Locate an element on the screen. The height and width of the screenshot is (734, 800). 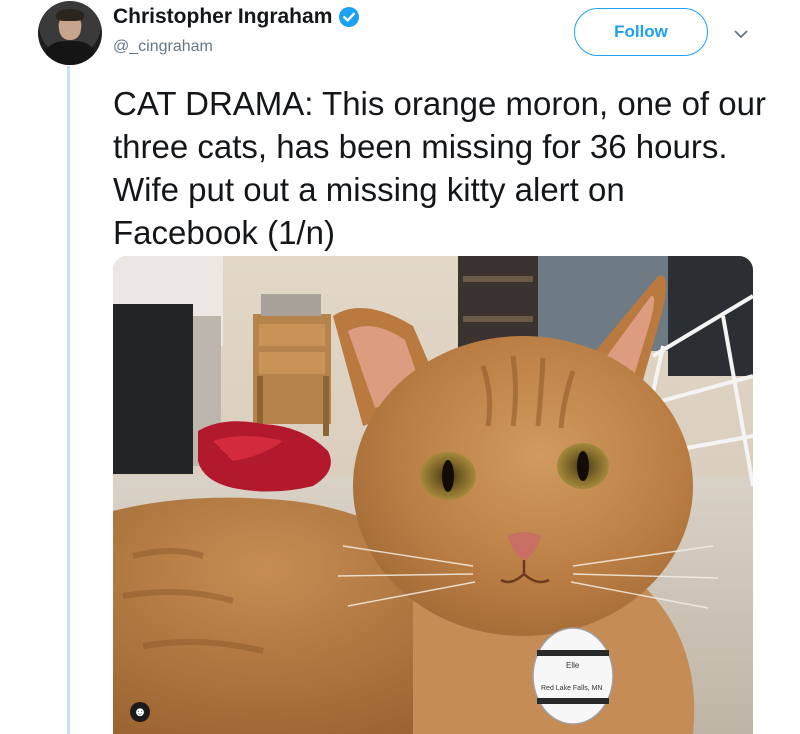
author-handle: @_cingraham is located at coordinates (163, 47).